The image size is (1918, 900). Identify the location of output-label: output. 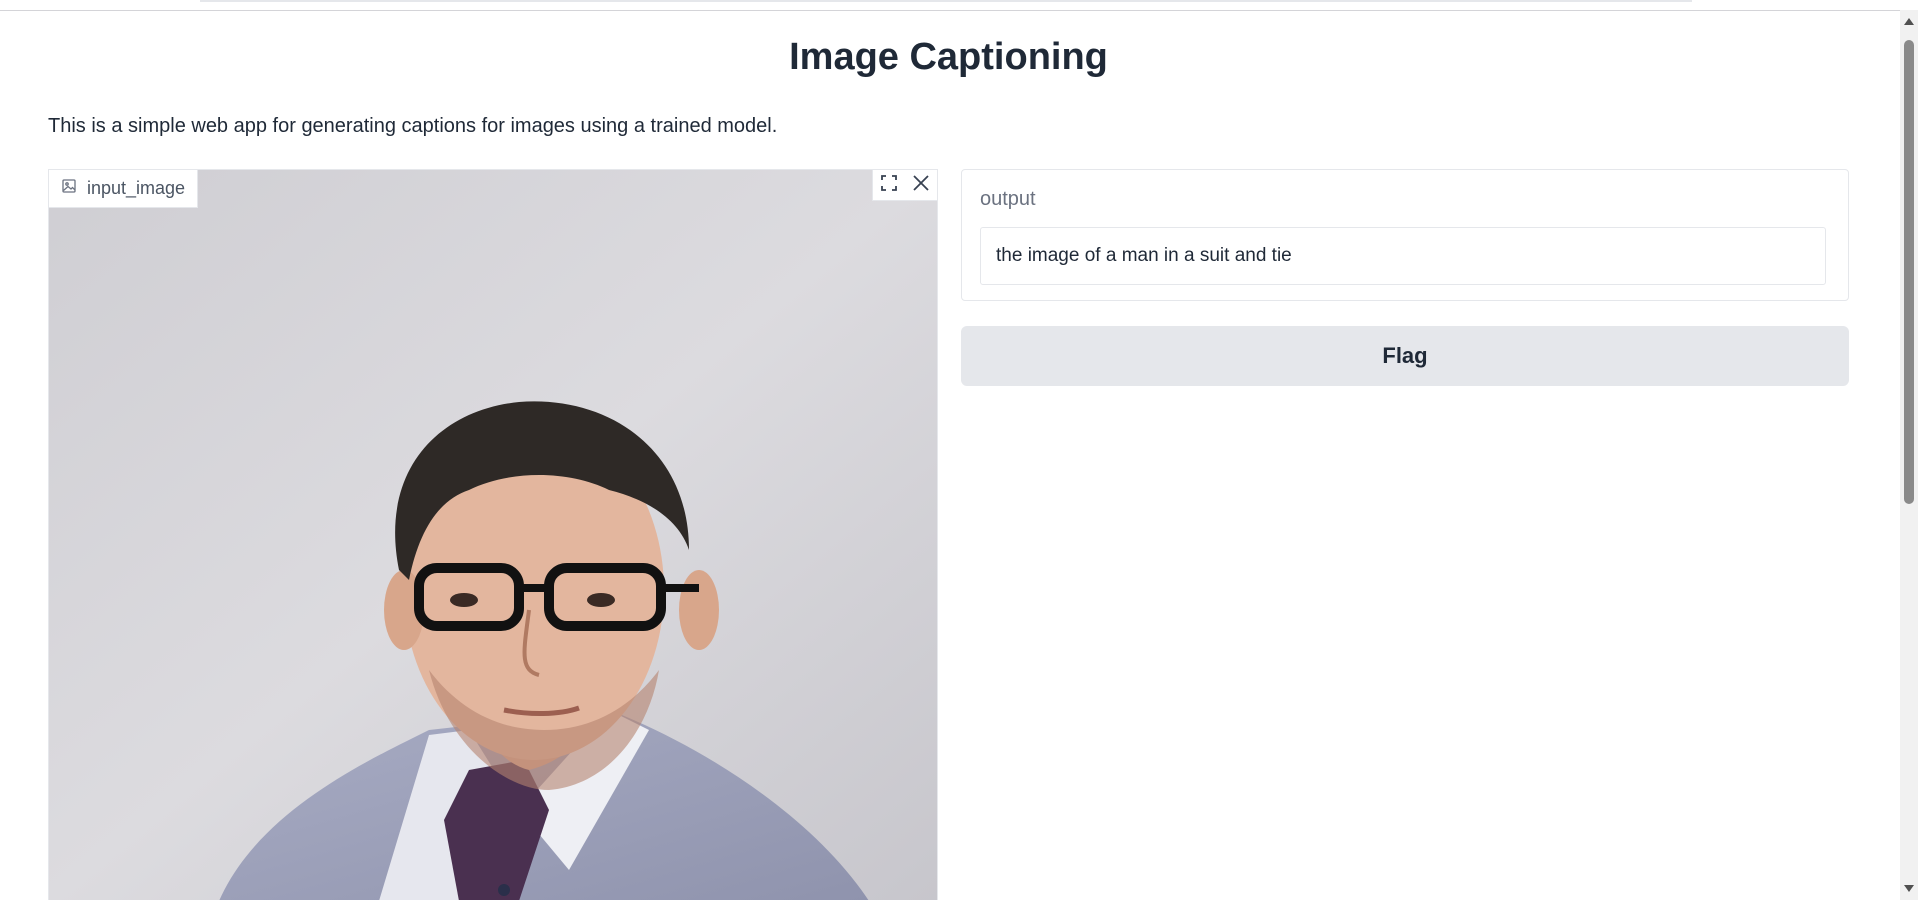
(1008, 199).